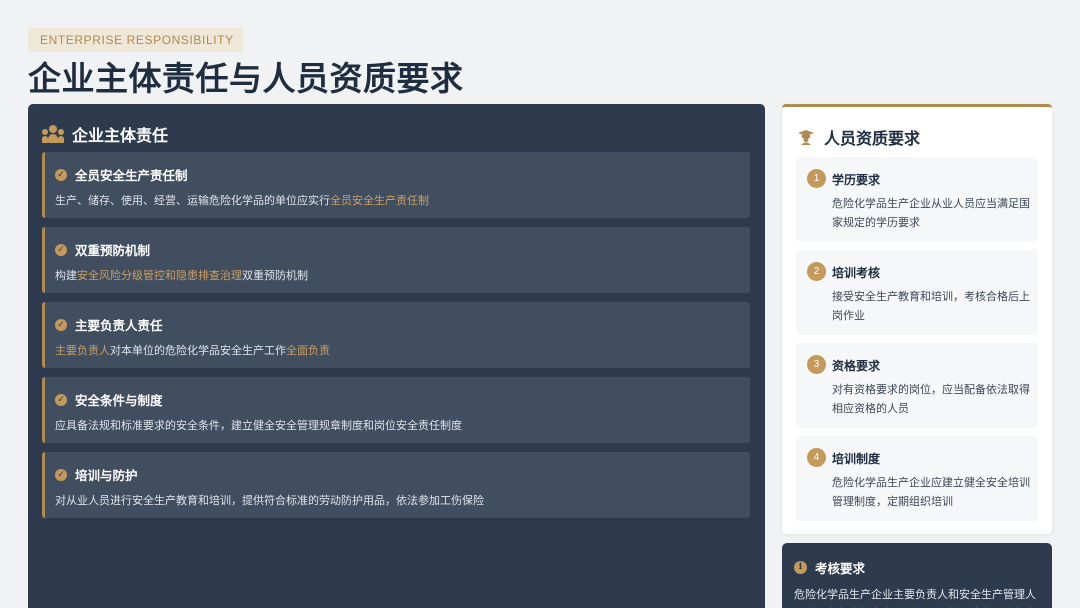 The image size is (1080, 608). Describe the element at coordinates (856, 180) in the screenshot. I see `requirement-title: 学历要求` at that location.